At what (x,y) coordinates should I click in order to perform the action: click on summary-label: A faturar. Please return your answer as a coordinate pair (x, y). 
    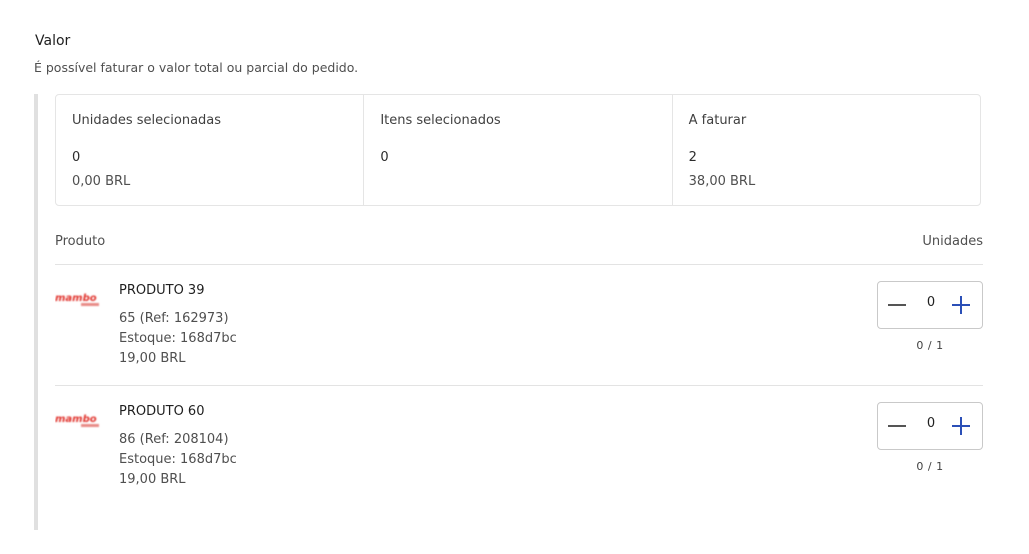
    Looking at the image, I should click on (717, 120).